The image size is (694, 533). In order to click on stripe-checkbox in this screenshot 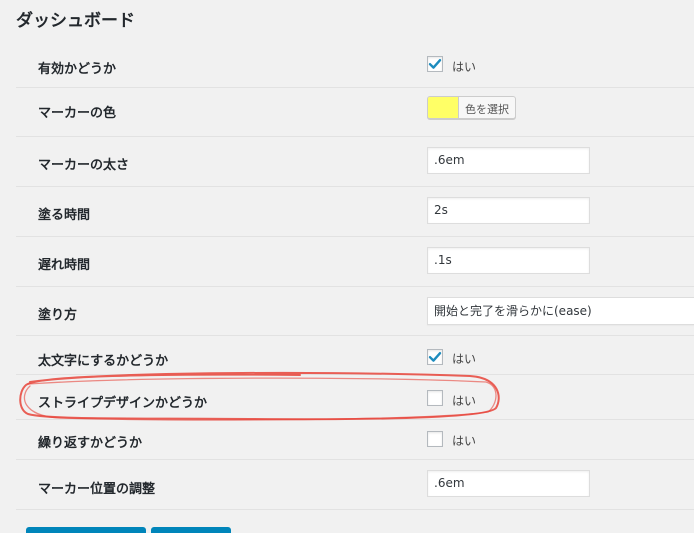, I will do `click(435, 398)`.